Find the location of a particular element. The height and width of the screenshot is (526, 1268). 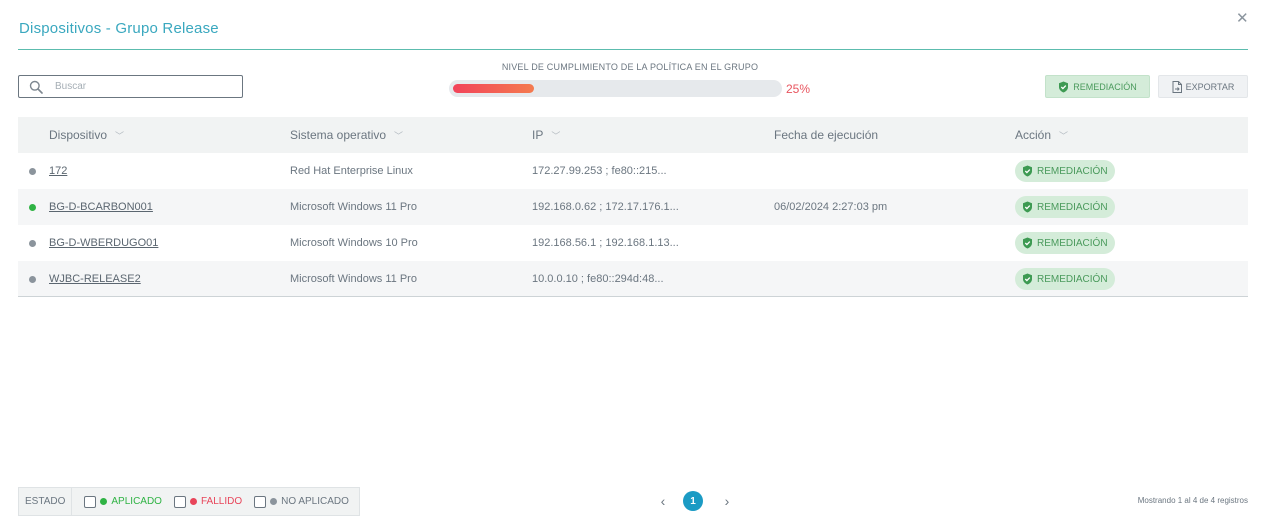

status-legend: ESTADO APLICADO FALLIDO NO APLICADO is located at coordinates (189, 501).